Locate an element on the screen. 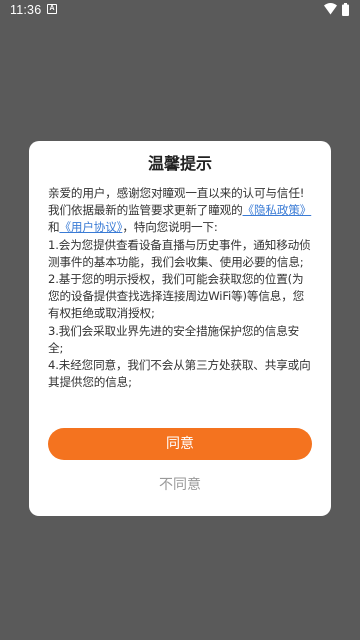 This screenshot has width=360, height=640. status-bar: 11:36 A is located at coordinates (180, 10).